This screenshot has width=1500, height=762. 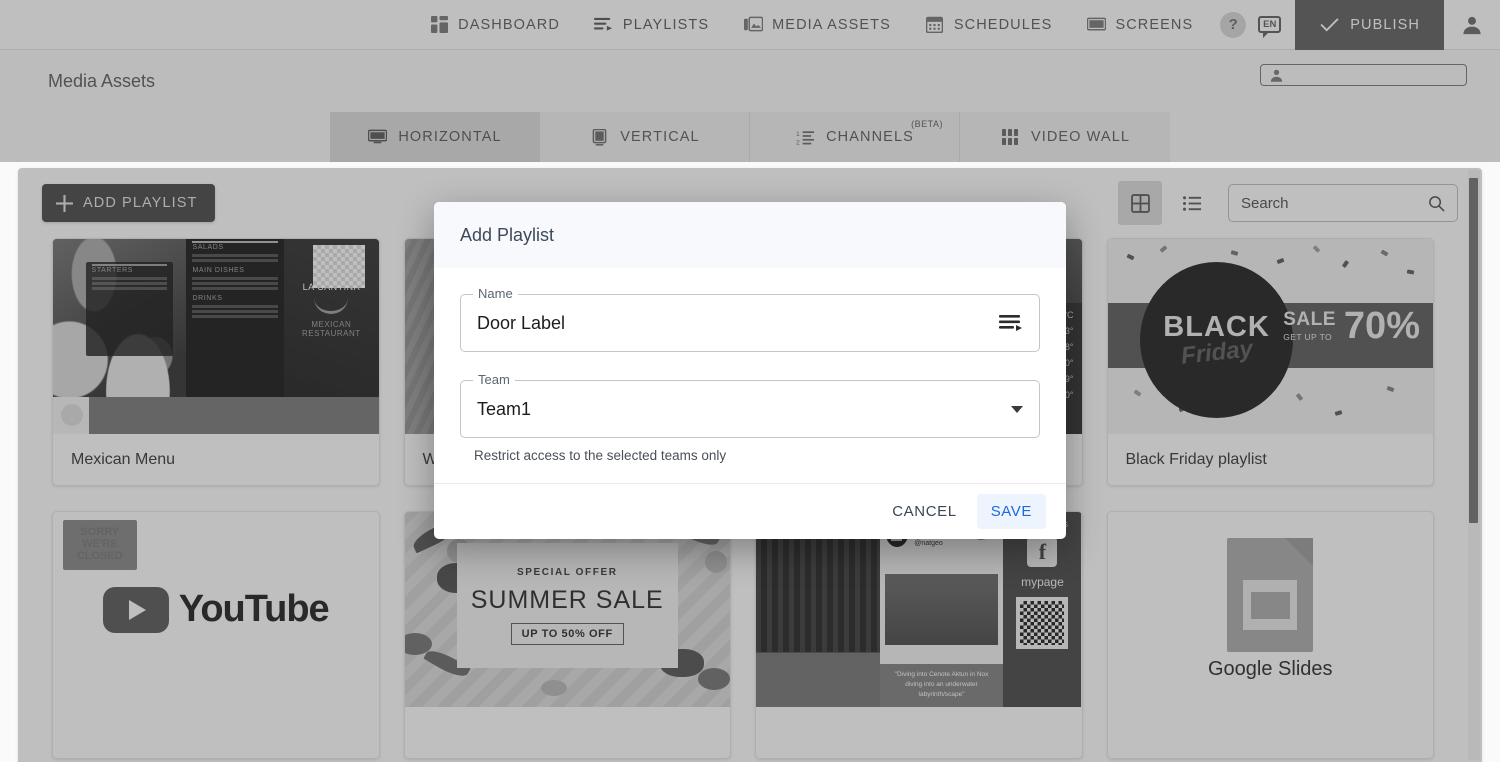 What do you see at coordinates (495, 293) in the screenshot?
I see `name-field-label: Name` at bounding box center [495, 293].